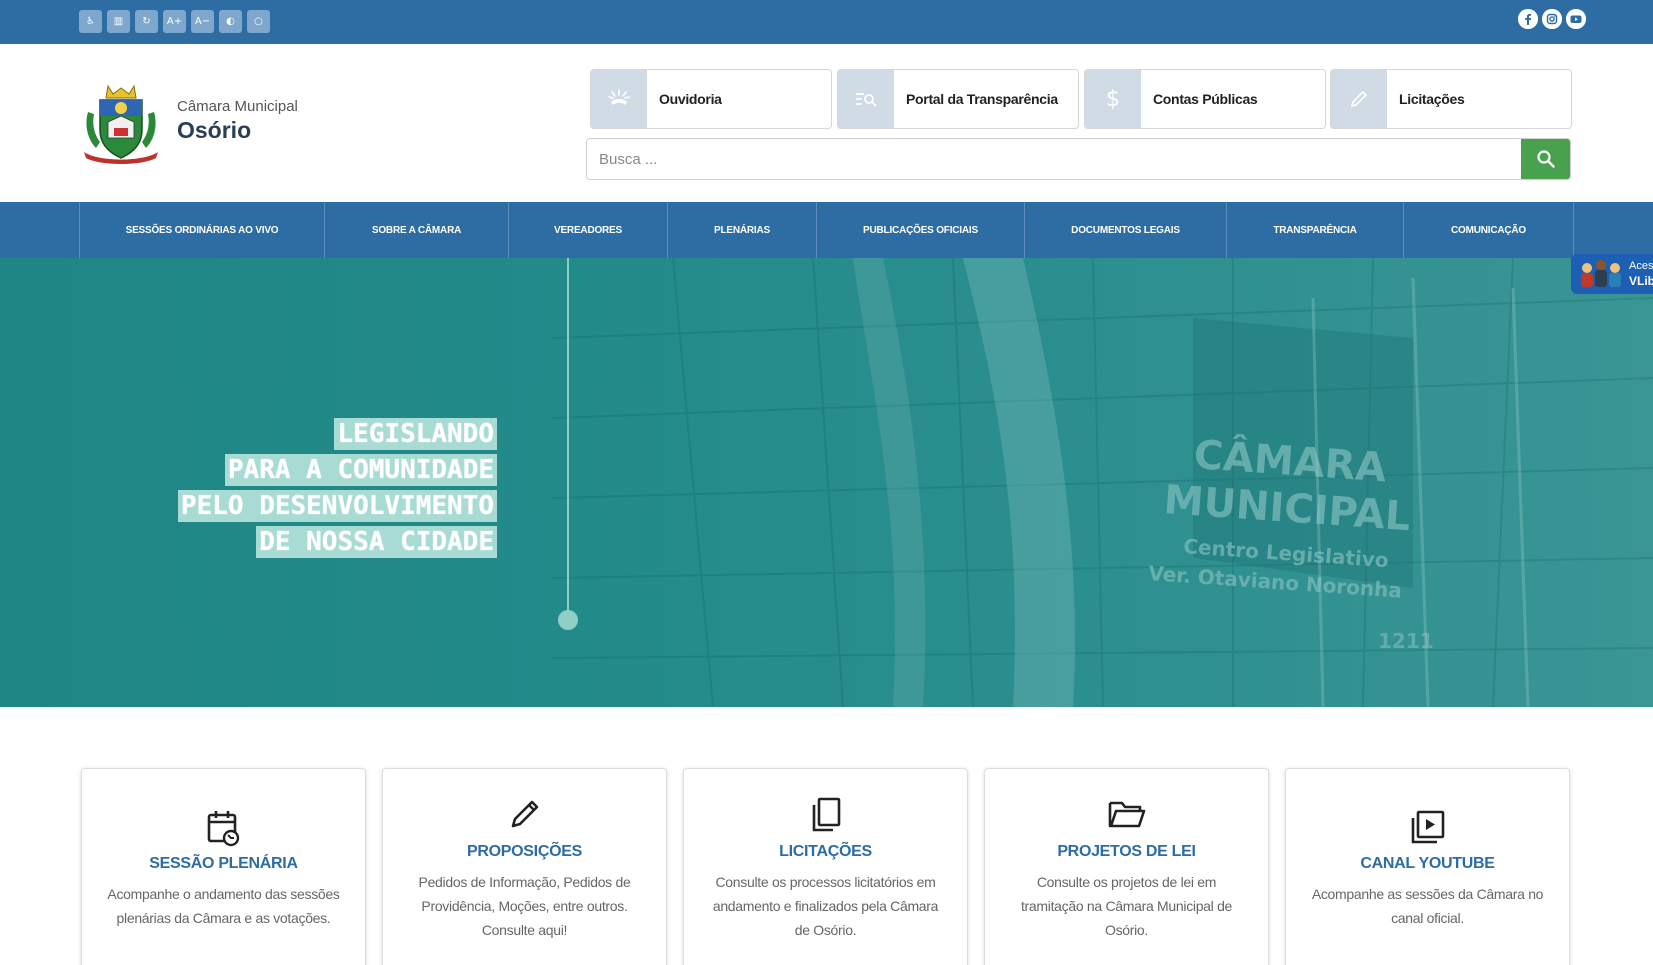 This screenshot has width=1653, height=965. I want to click on font-increase-icon: A+, so click(174, 21).